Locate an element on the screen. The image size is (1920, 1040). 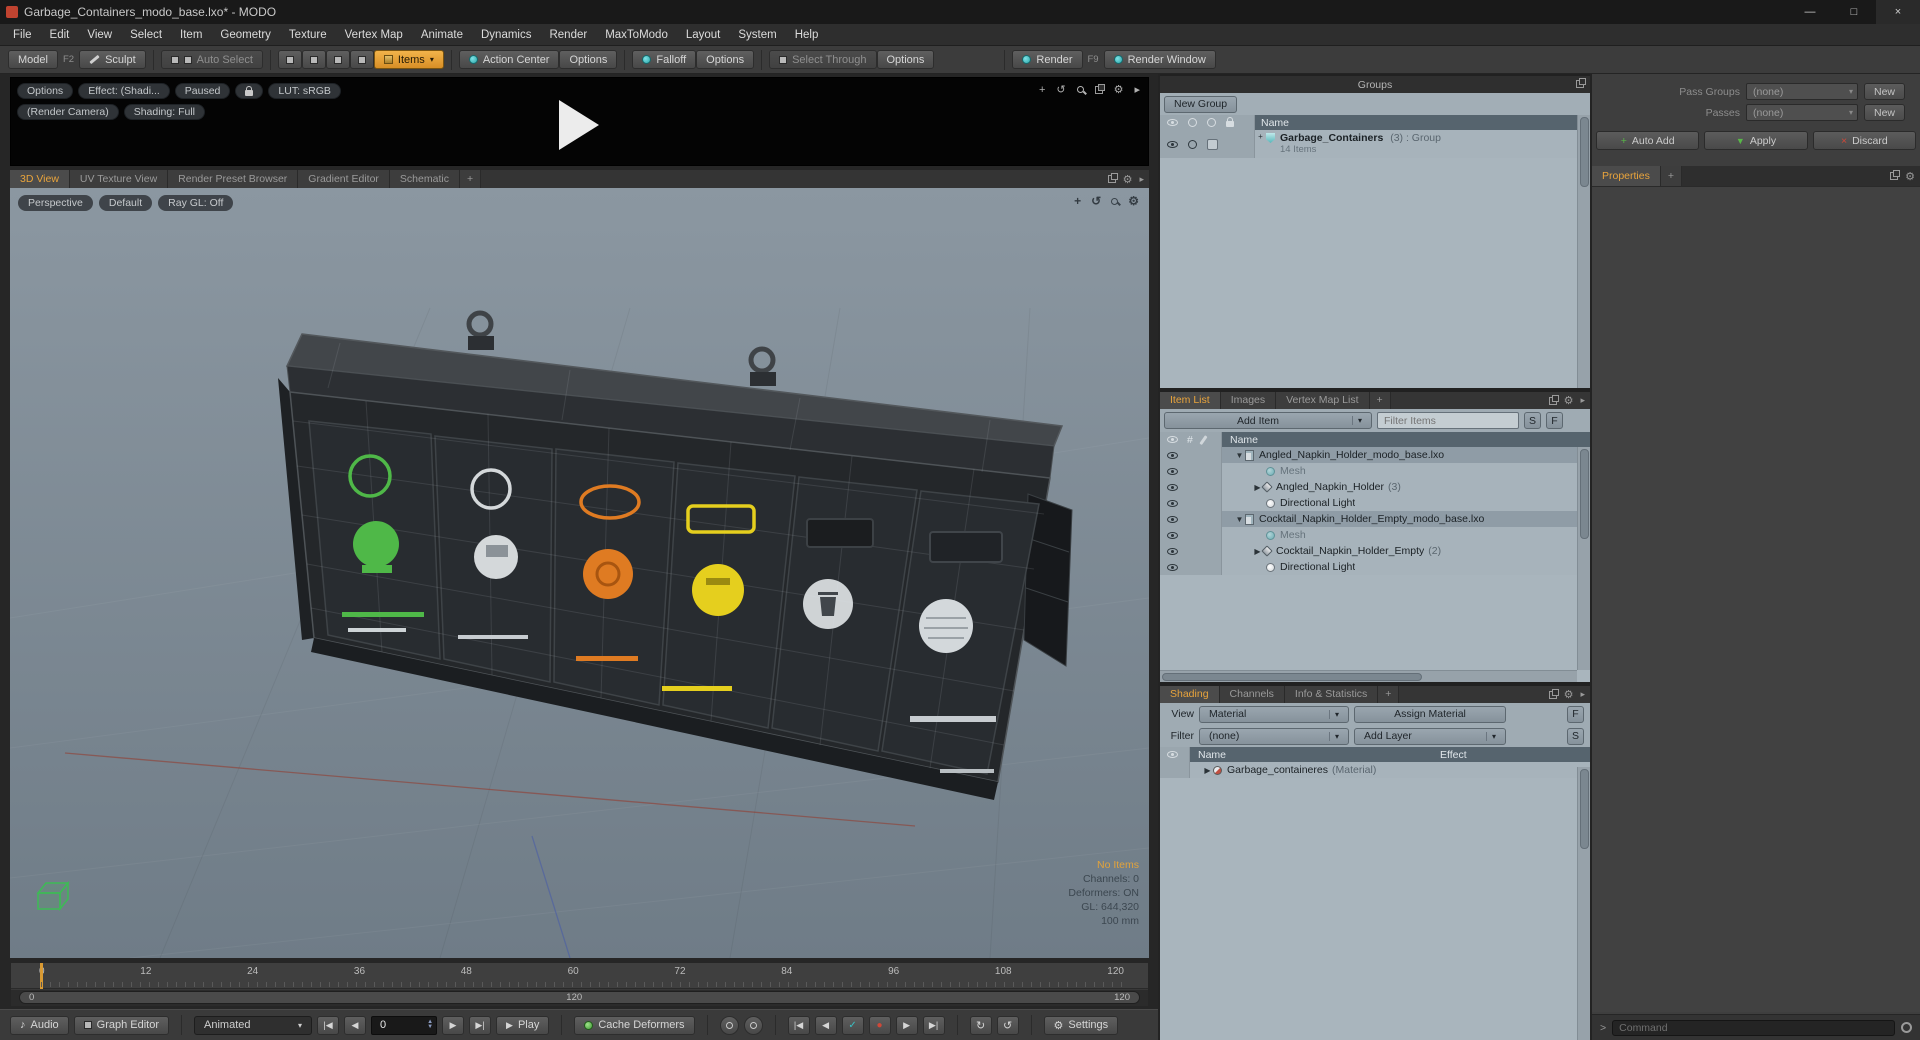
command-history-icon is located at coordinates (1906, 1027).